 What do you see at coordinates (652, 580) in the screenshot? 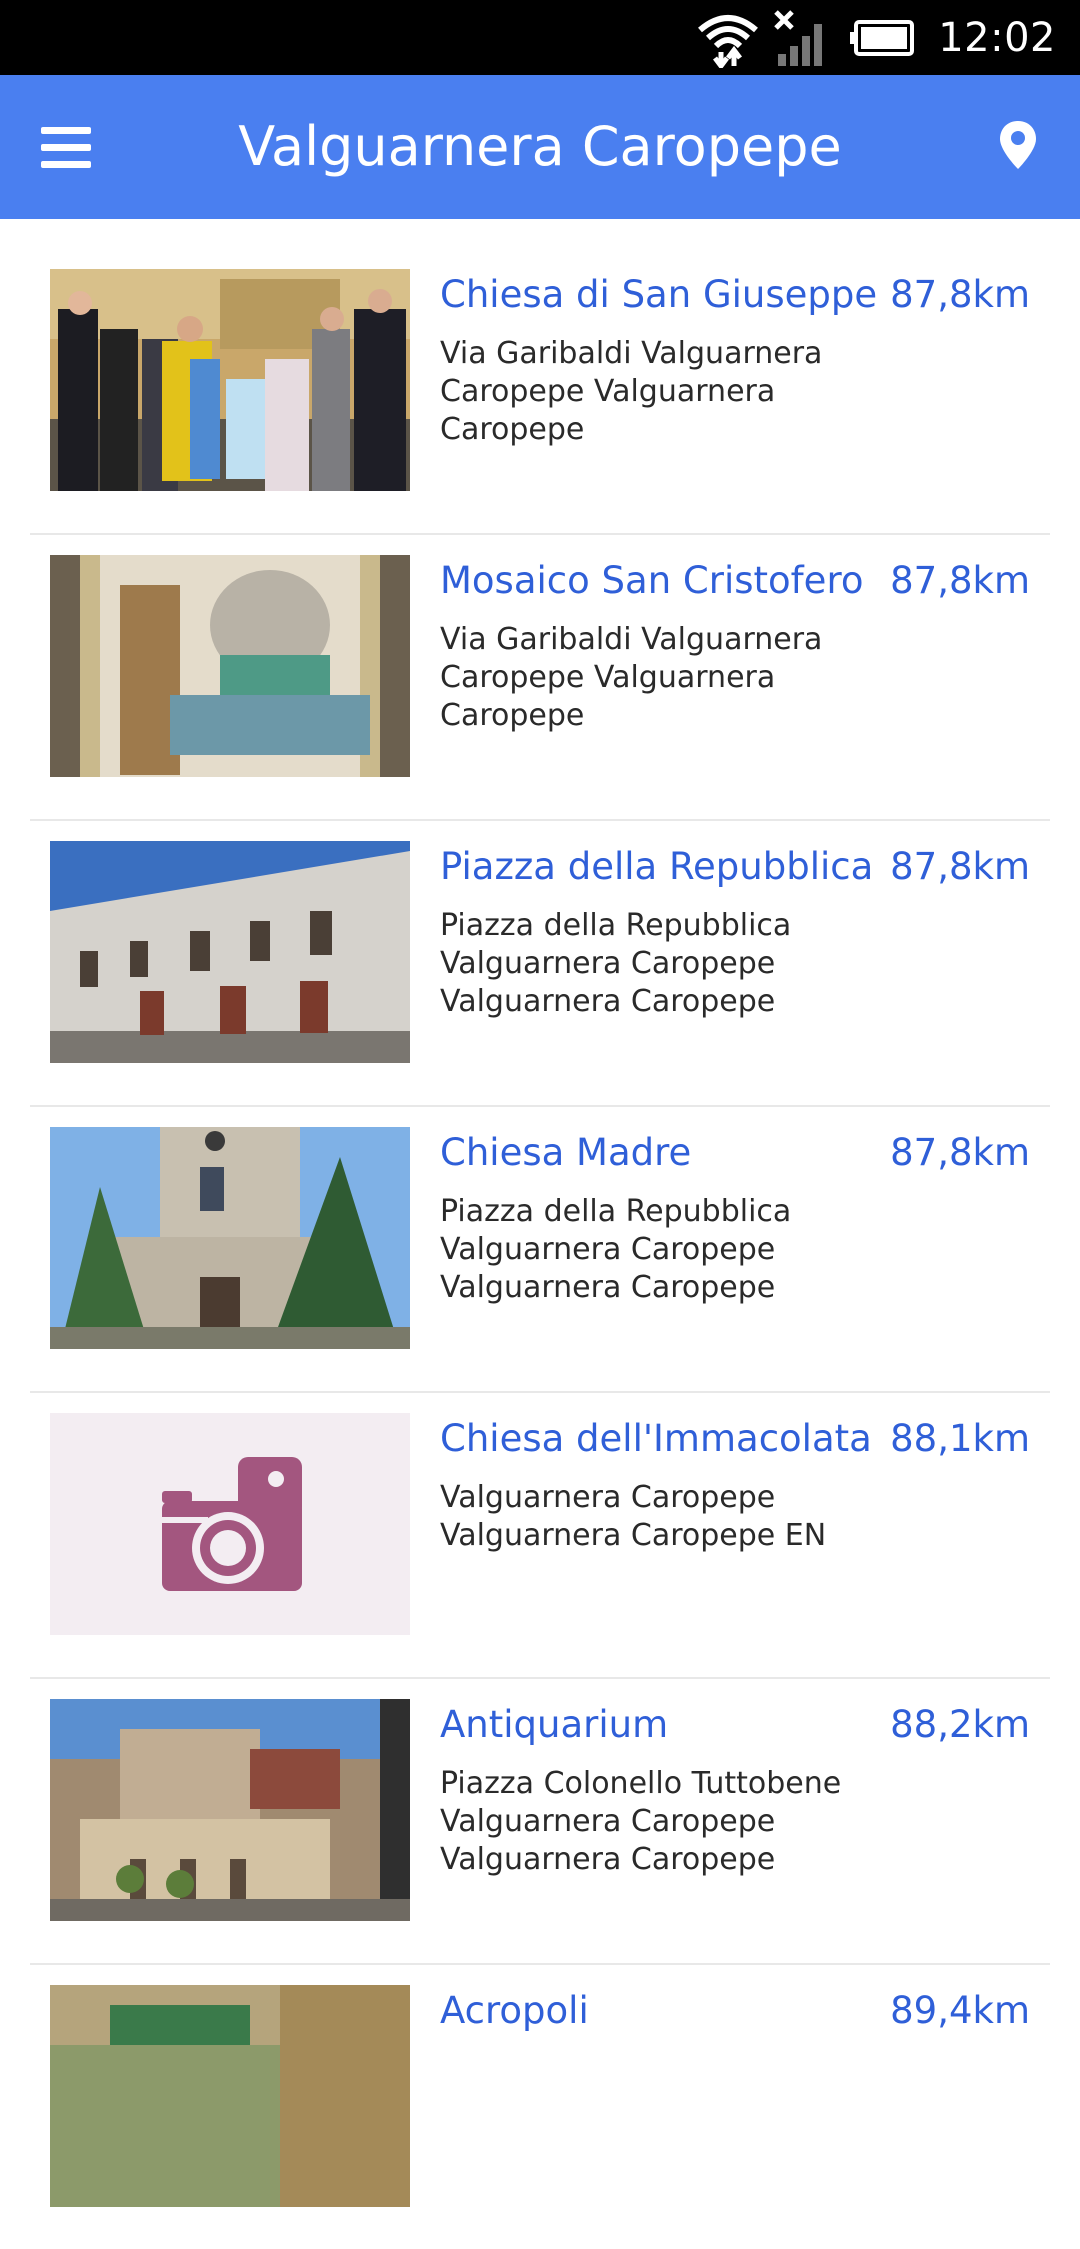
I see `poi-name: Mosaico San Cristofero` at bounding box center [652, 580].